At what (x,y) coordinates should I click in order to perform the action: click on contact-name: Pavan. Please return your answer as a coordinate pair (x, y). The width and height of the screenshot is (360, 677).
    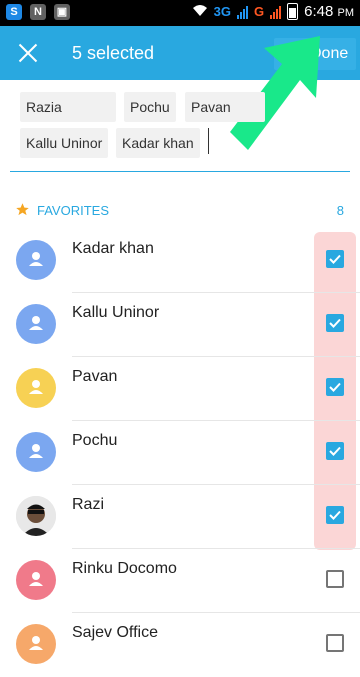
    Looking at the image, I should click on (95, 376).